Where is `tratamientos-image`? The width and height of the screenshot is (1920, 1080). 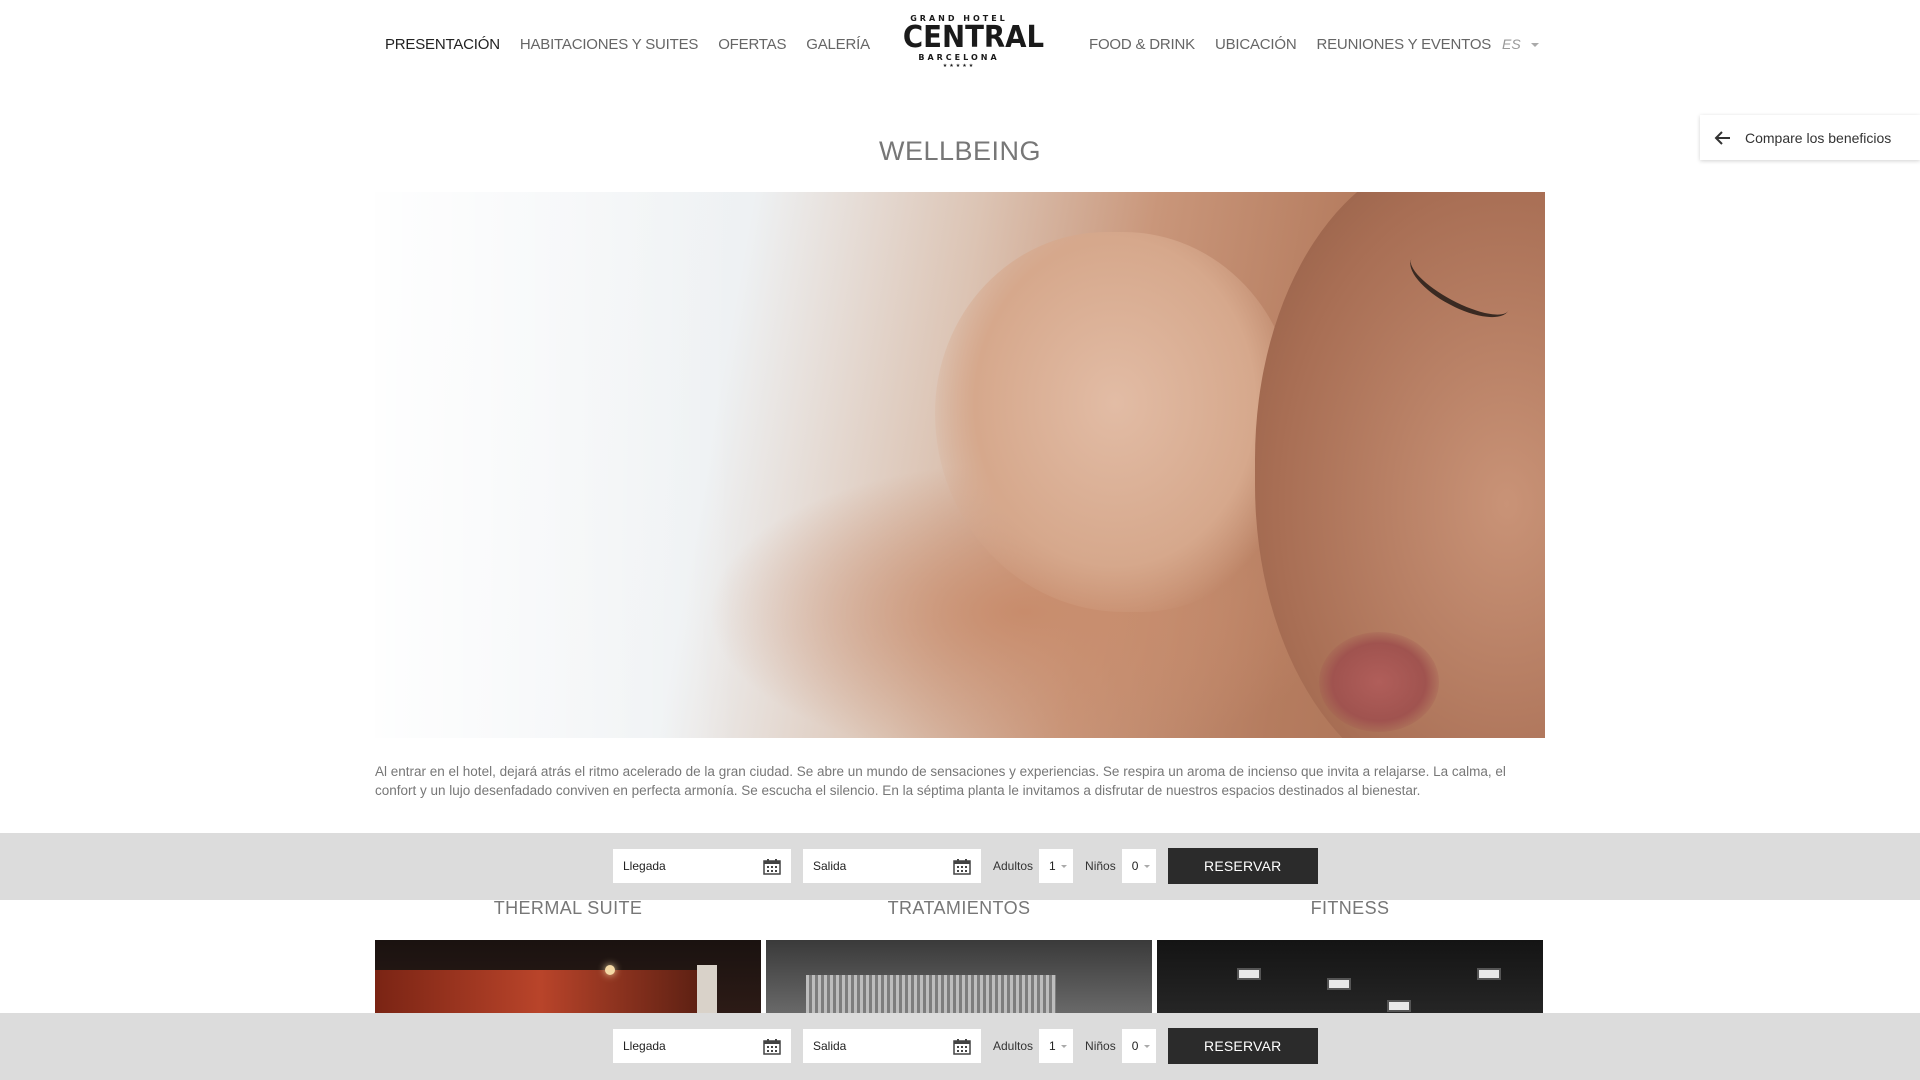 tratamientos-image is located at coordinates (959, 977).